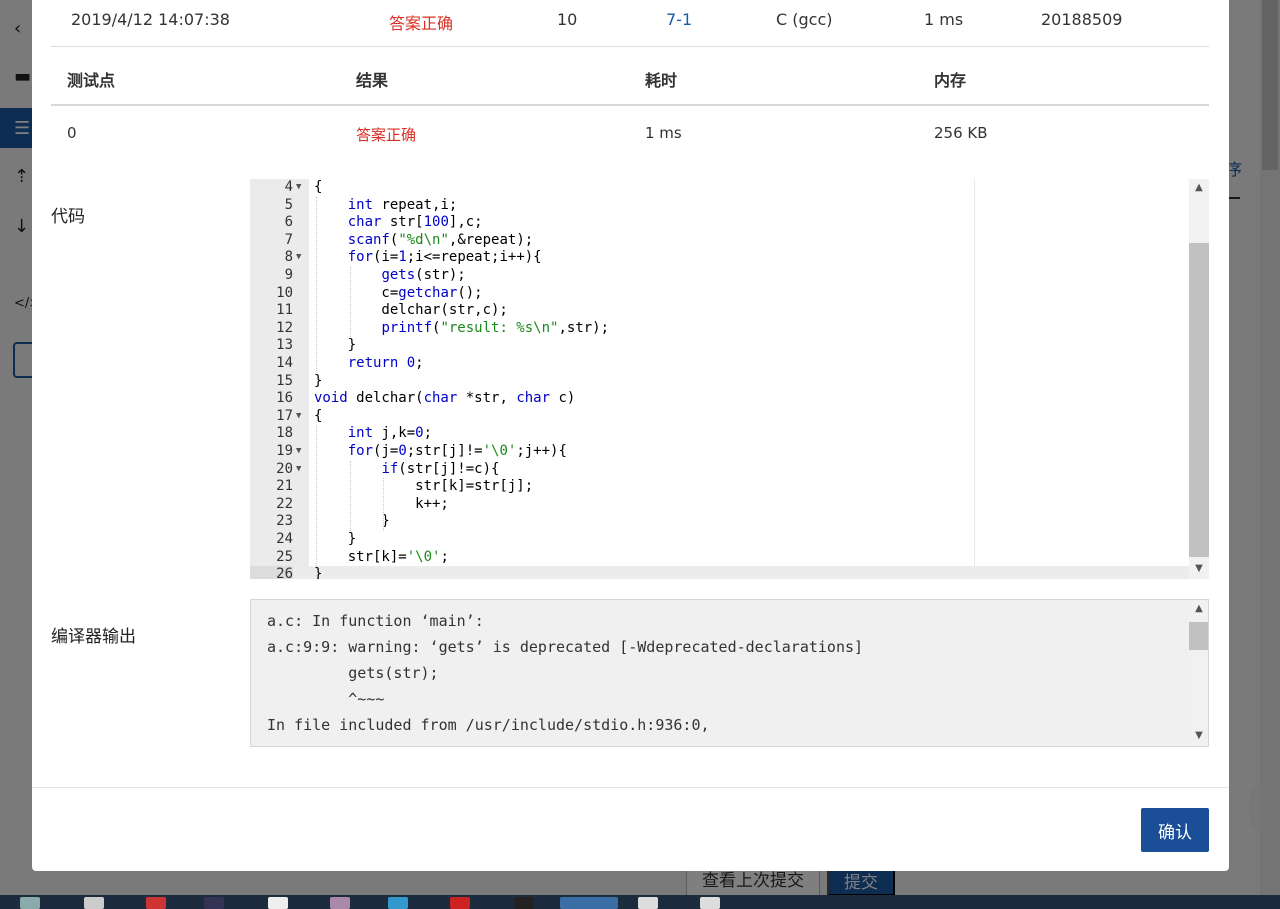 The height and width of the screenshot is (909, 1280). Describe the element at coordinates (661, 80) in the screenshot. I see `header-time: 耗时` at that location.